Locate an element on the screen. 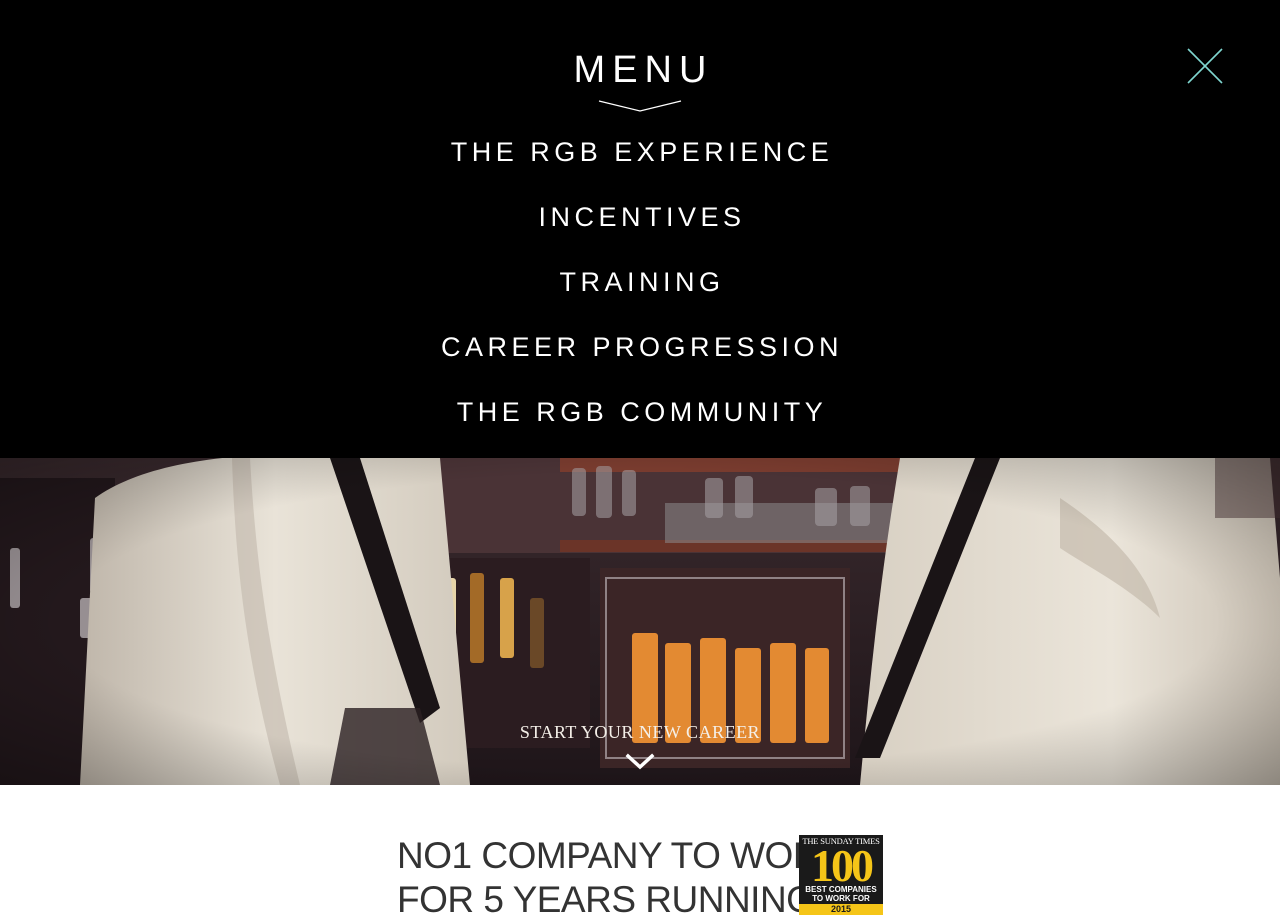 Image resolution: width=1280 pixels, height=922 pixels. menu-item-career-progression: CAREER PROGRESSION is located at coordinates (640, 357).